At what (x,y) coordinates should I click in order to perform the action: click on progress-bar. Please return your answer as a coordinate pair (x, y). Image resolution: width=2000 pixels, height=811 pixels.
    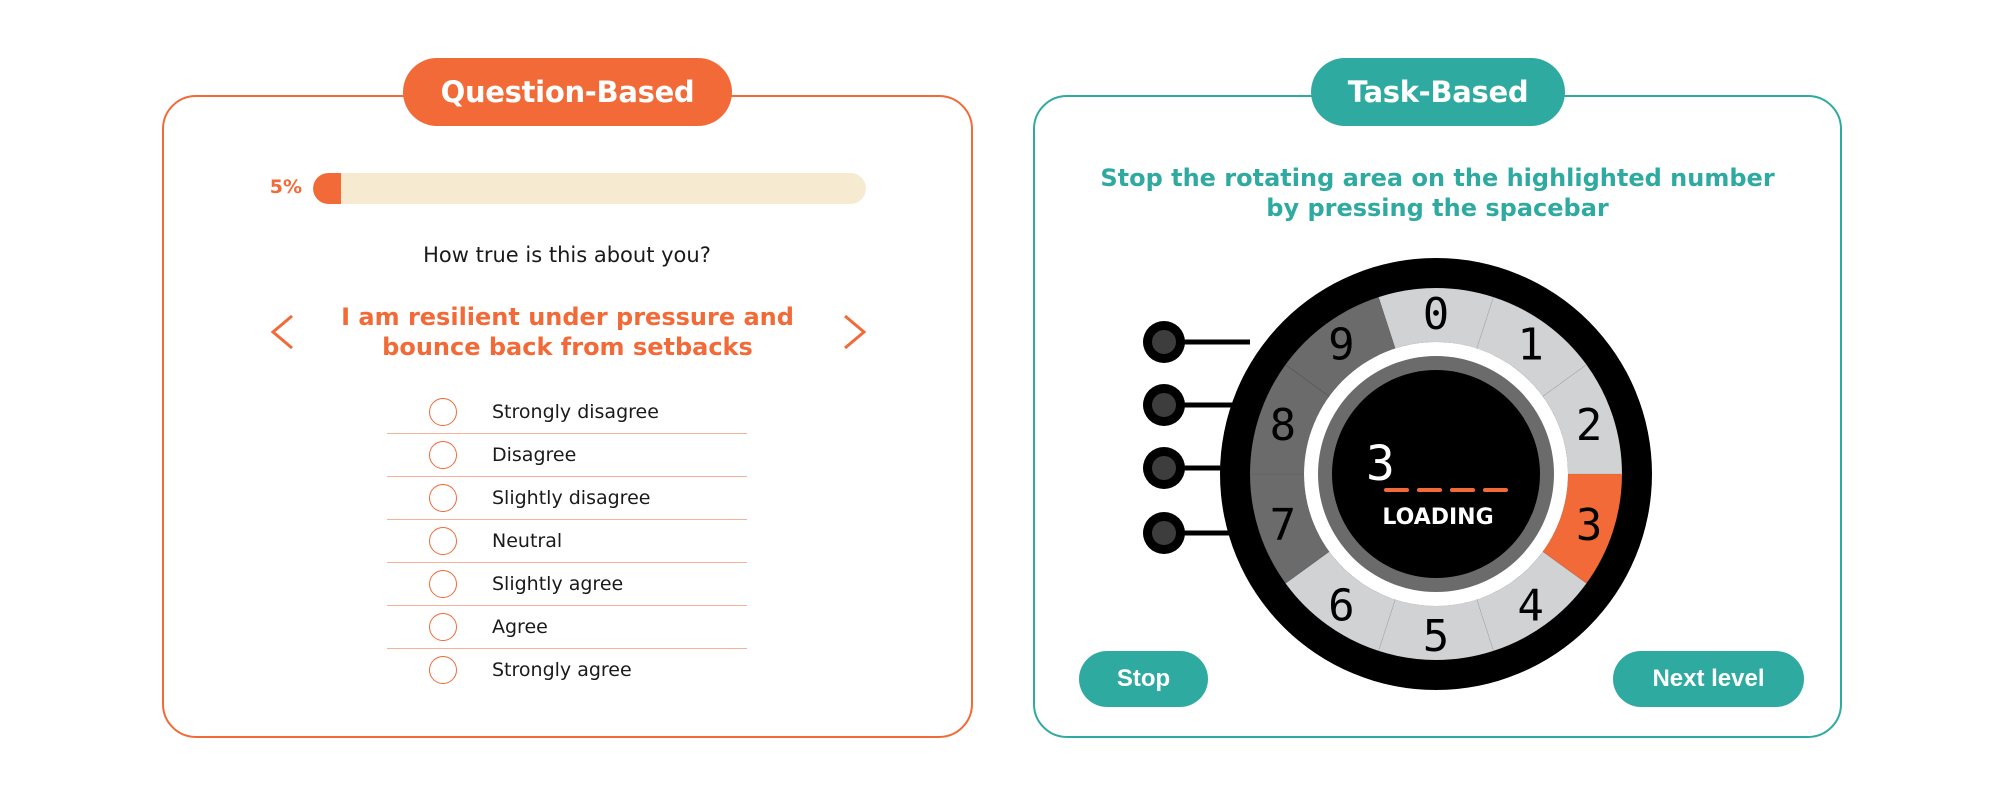
    Looking at the image, I should click on (589, 188).